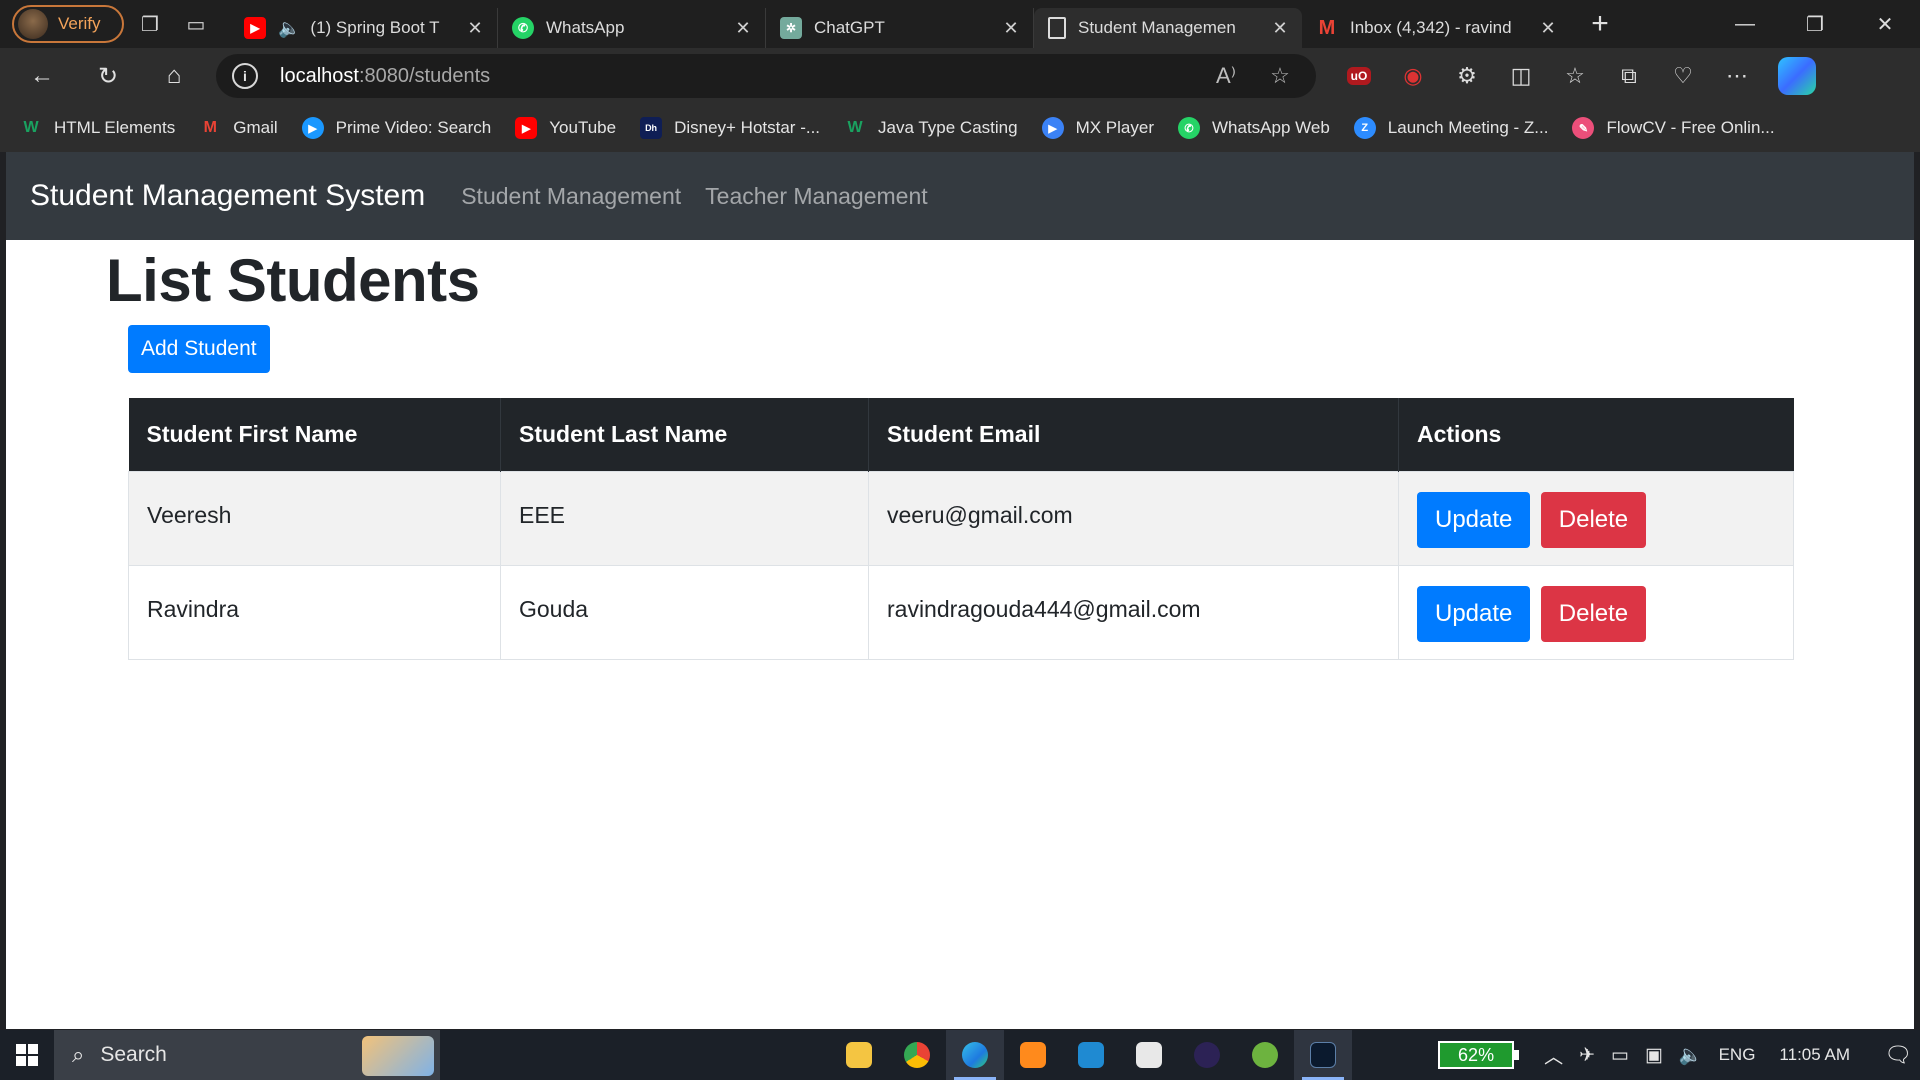  What do you see at coordinates (900, 28) in the screenshot?
I see `tab-chatgpt: ✲ ChatGPT ✕` at bounding box center [900, 28].